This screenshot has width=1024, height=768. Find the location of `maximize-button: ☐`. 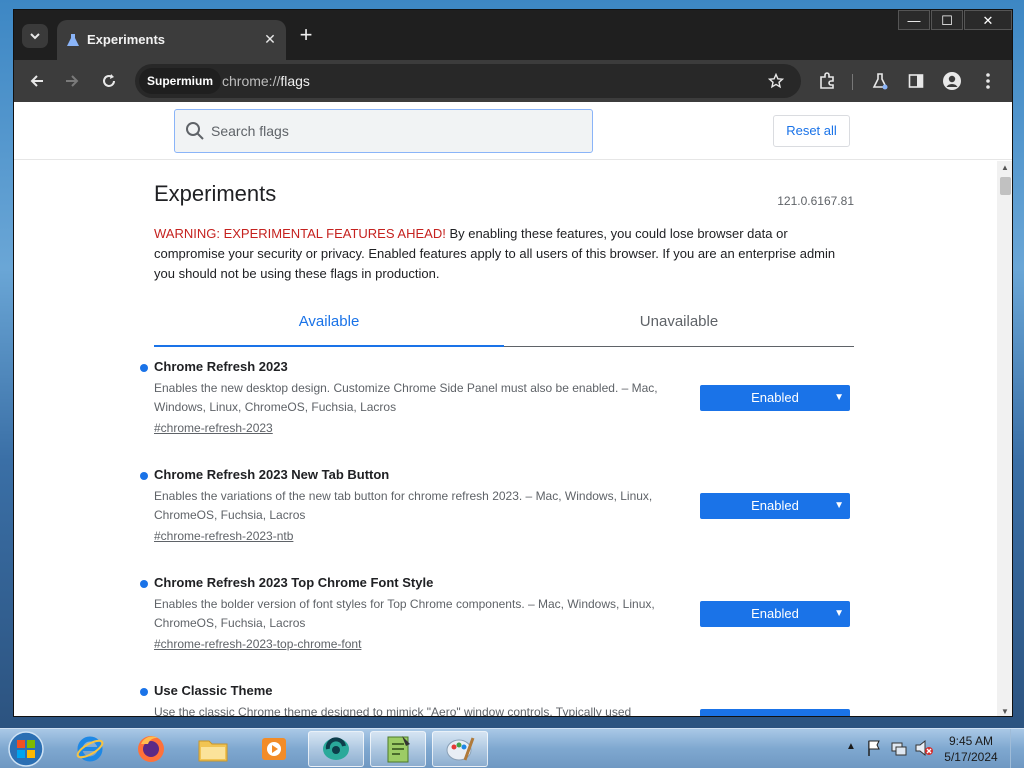

maximize-button: ☐ is located at coordinates (947, 20).